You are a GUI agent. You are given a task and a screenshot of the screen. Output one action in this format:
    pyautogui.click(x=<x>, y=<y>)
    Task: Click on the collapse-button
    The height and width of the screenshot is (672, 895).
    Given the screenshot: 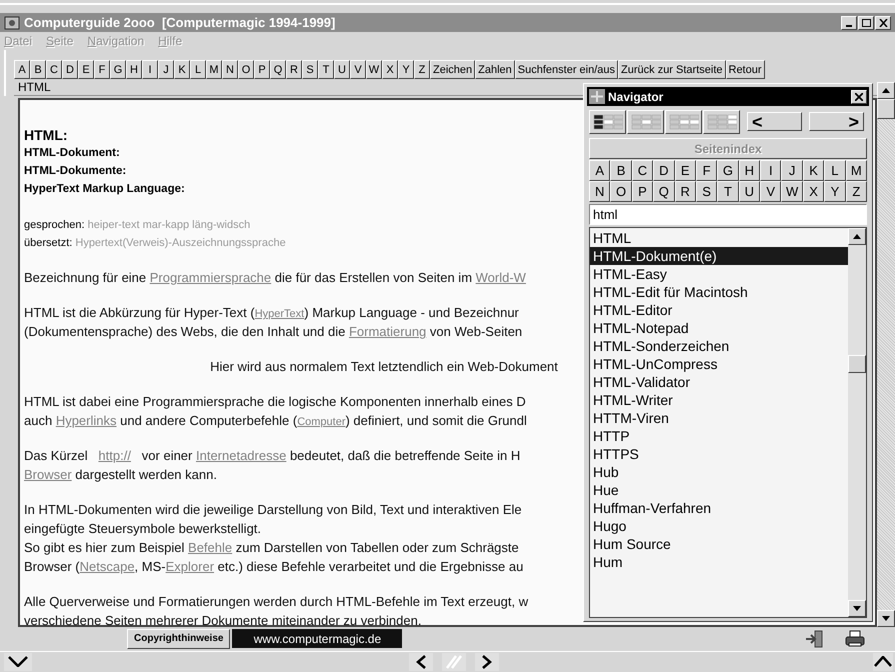 What is the action you would take?
    pyautogui.click(x=18, y=661)
    